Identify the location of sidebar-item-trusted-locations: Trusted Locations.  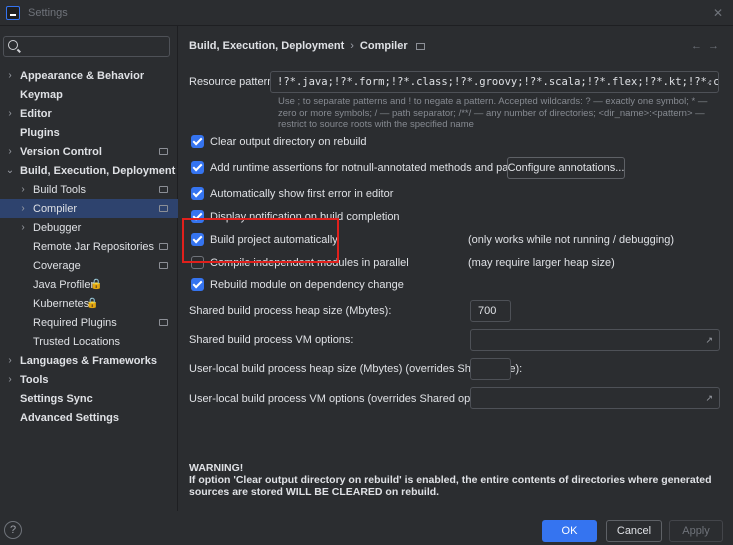
(89, 341).